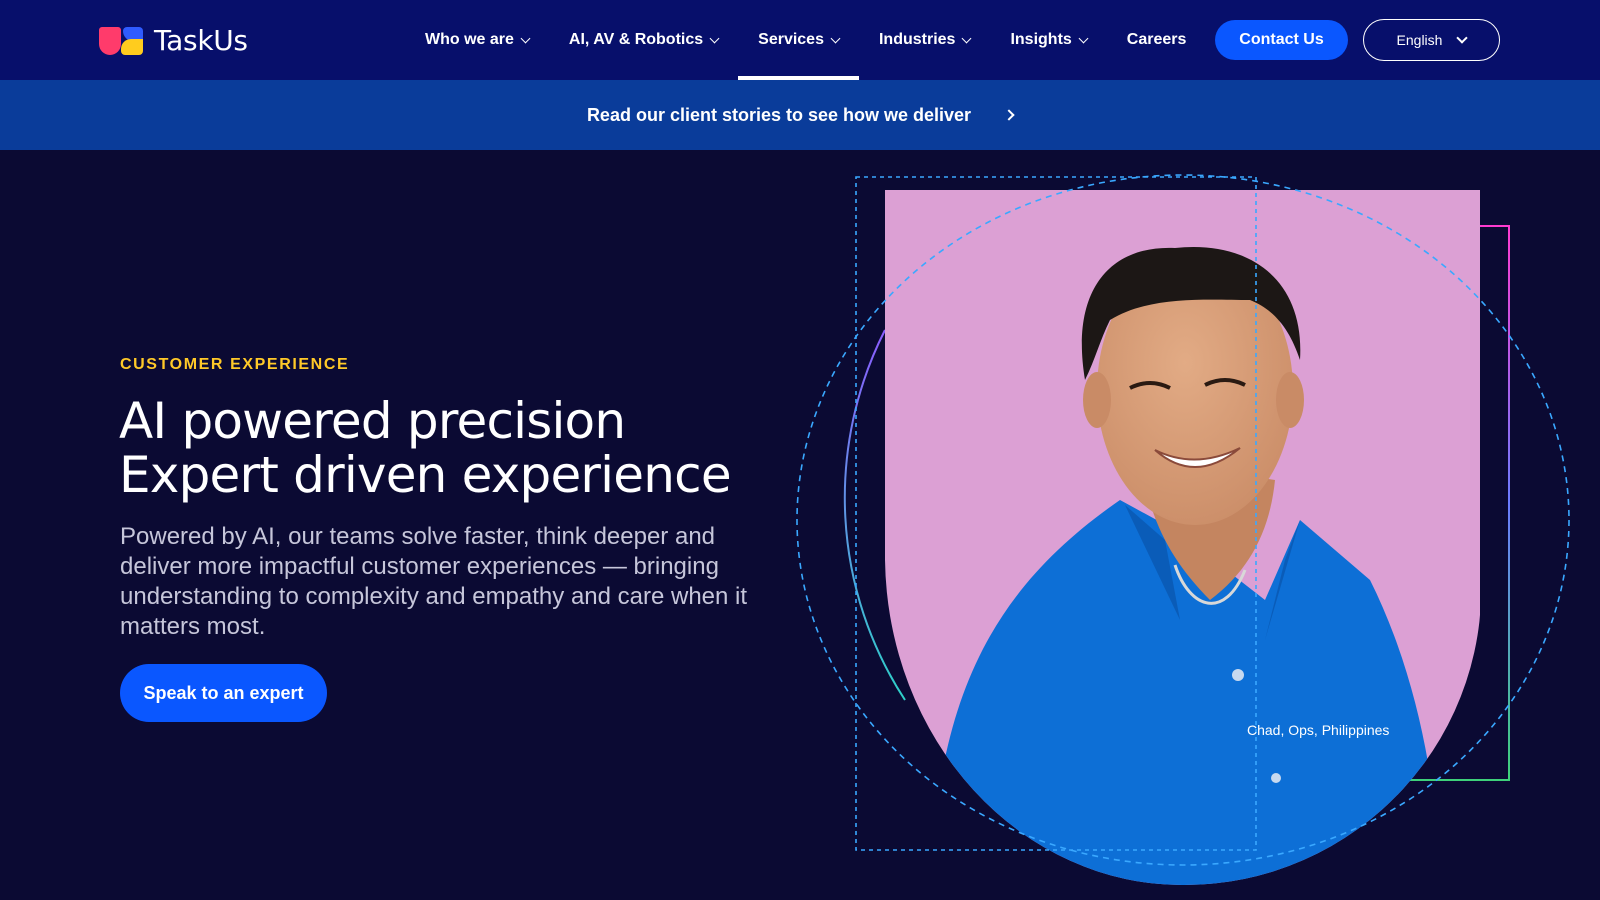  I want to click on nav-item-label: Insights, so click(1041, 39).